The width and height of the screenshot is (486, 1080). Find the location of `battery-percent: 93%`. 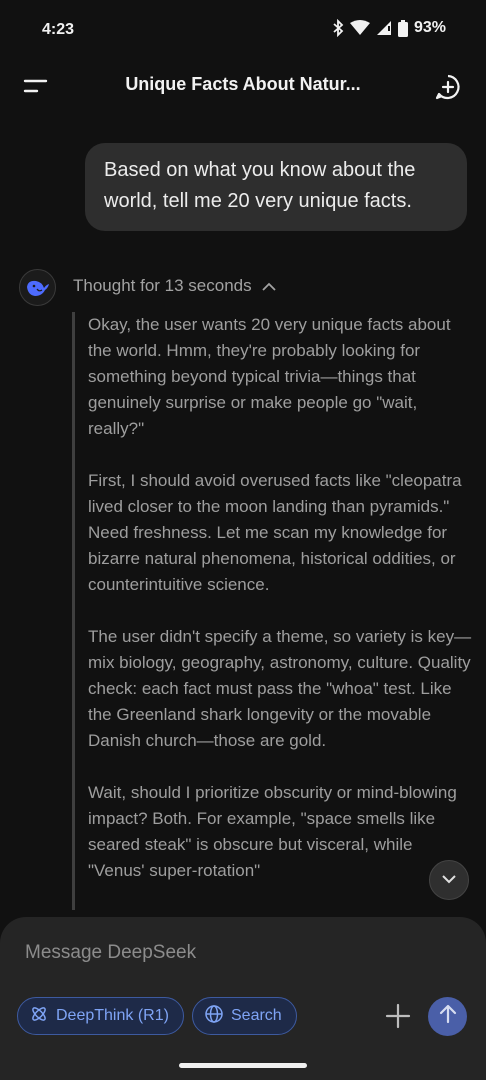

battery-percent: 93% is located at coordinates (429, 27).